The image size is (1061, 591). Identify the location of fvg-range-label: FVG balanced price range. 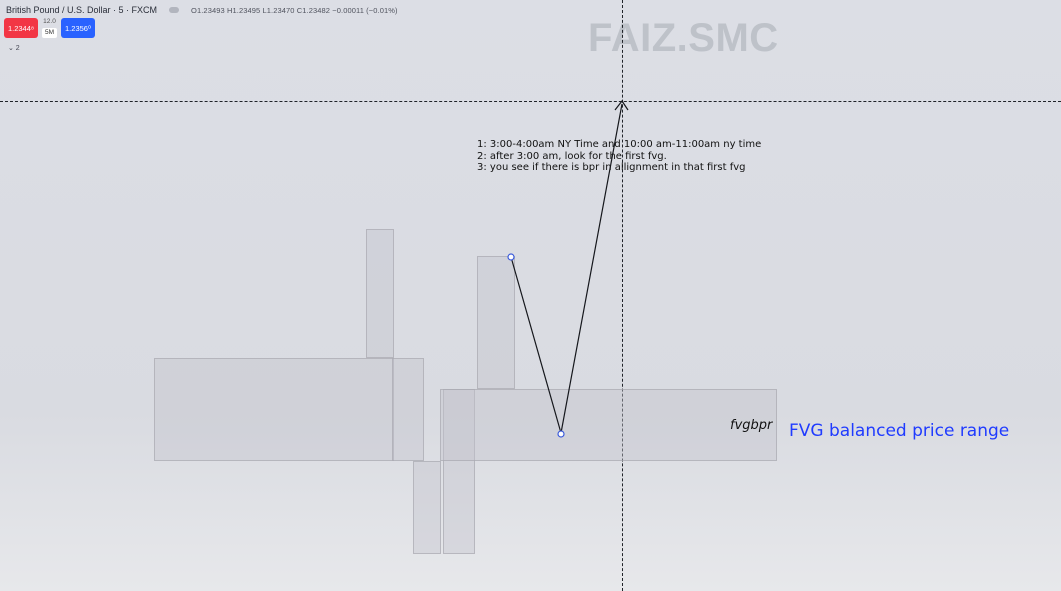
(899, 431).